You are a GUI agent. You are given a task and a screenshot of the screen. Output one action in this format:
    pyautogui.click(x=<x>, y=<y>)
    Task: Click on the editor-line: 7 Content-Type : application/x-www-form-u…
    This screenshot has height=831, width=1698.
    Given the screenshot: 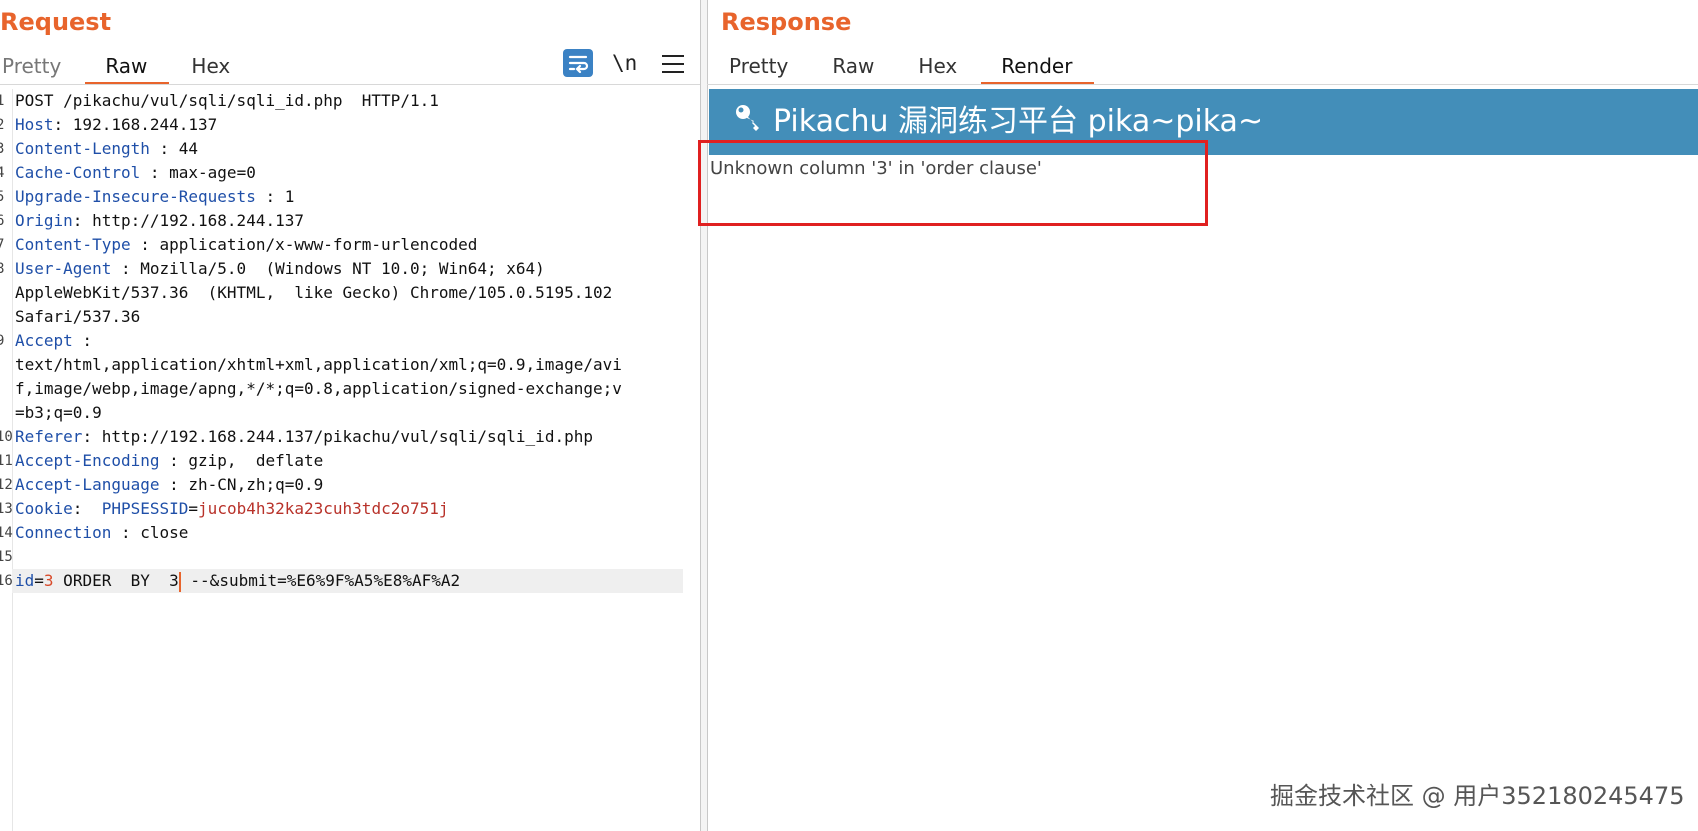 What is the action you would take?
    pyautogui.click(x=345, y=245)
    